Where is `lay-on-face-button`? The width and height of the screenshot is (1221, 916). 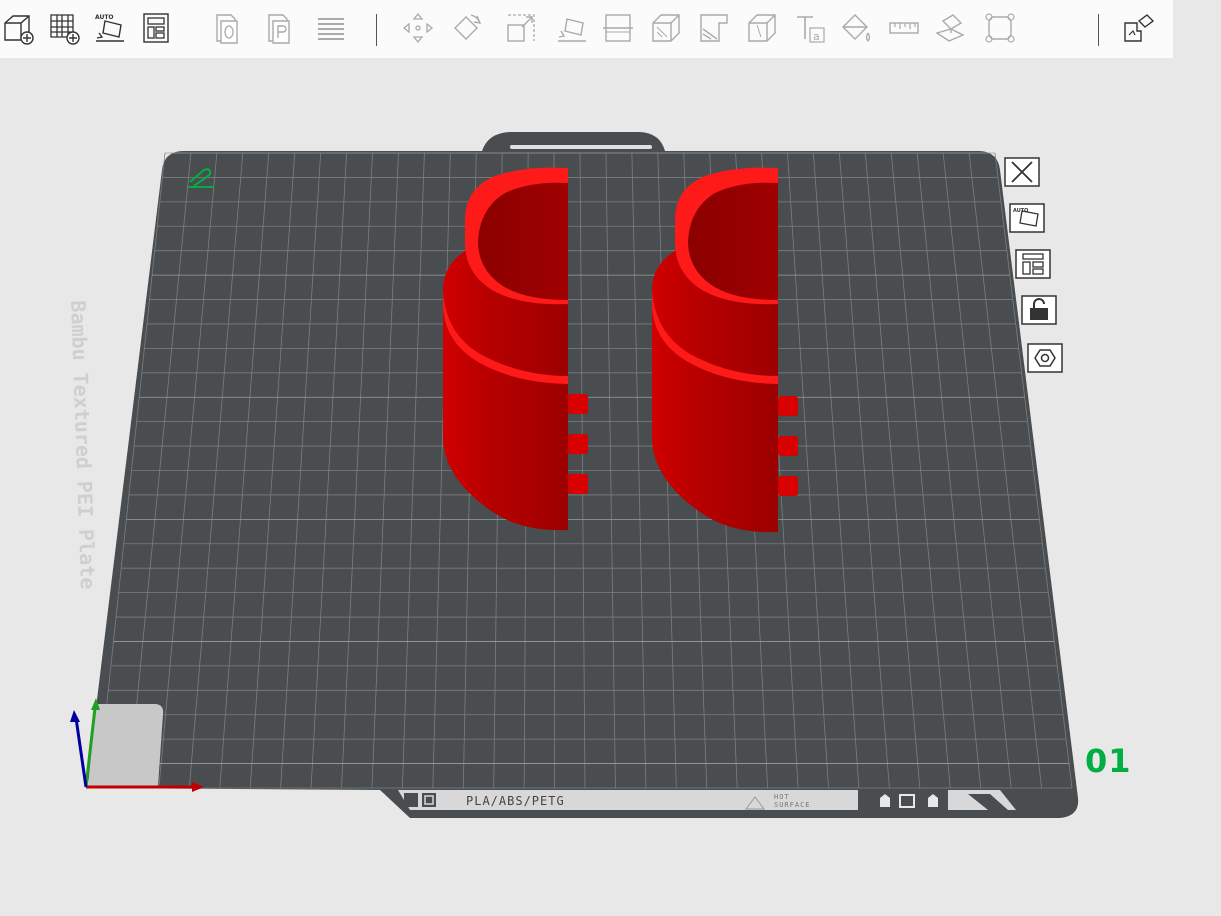
lay-on-face-button is located at coordinates (572, 28).